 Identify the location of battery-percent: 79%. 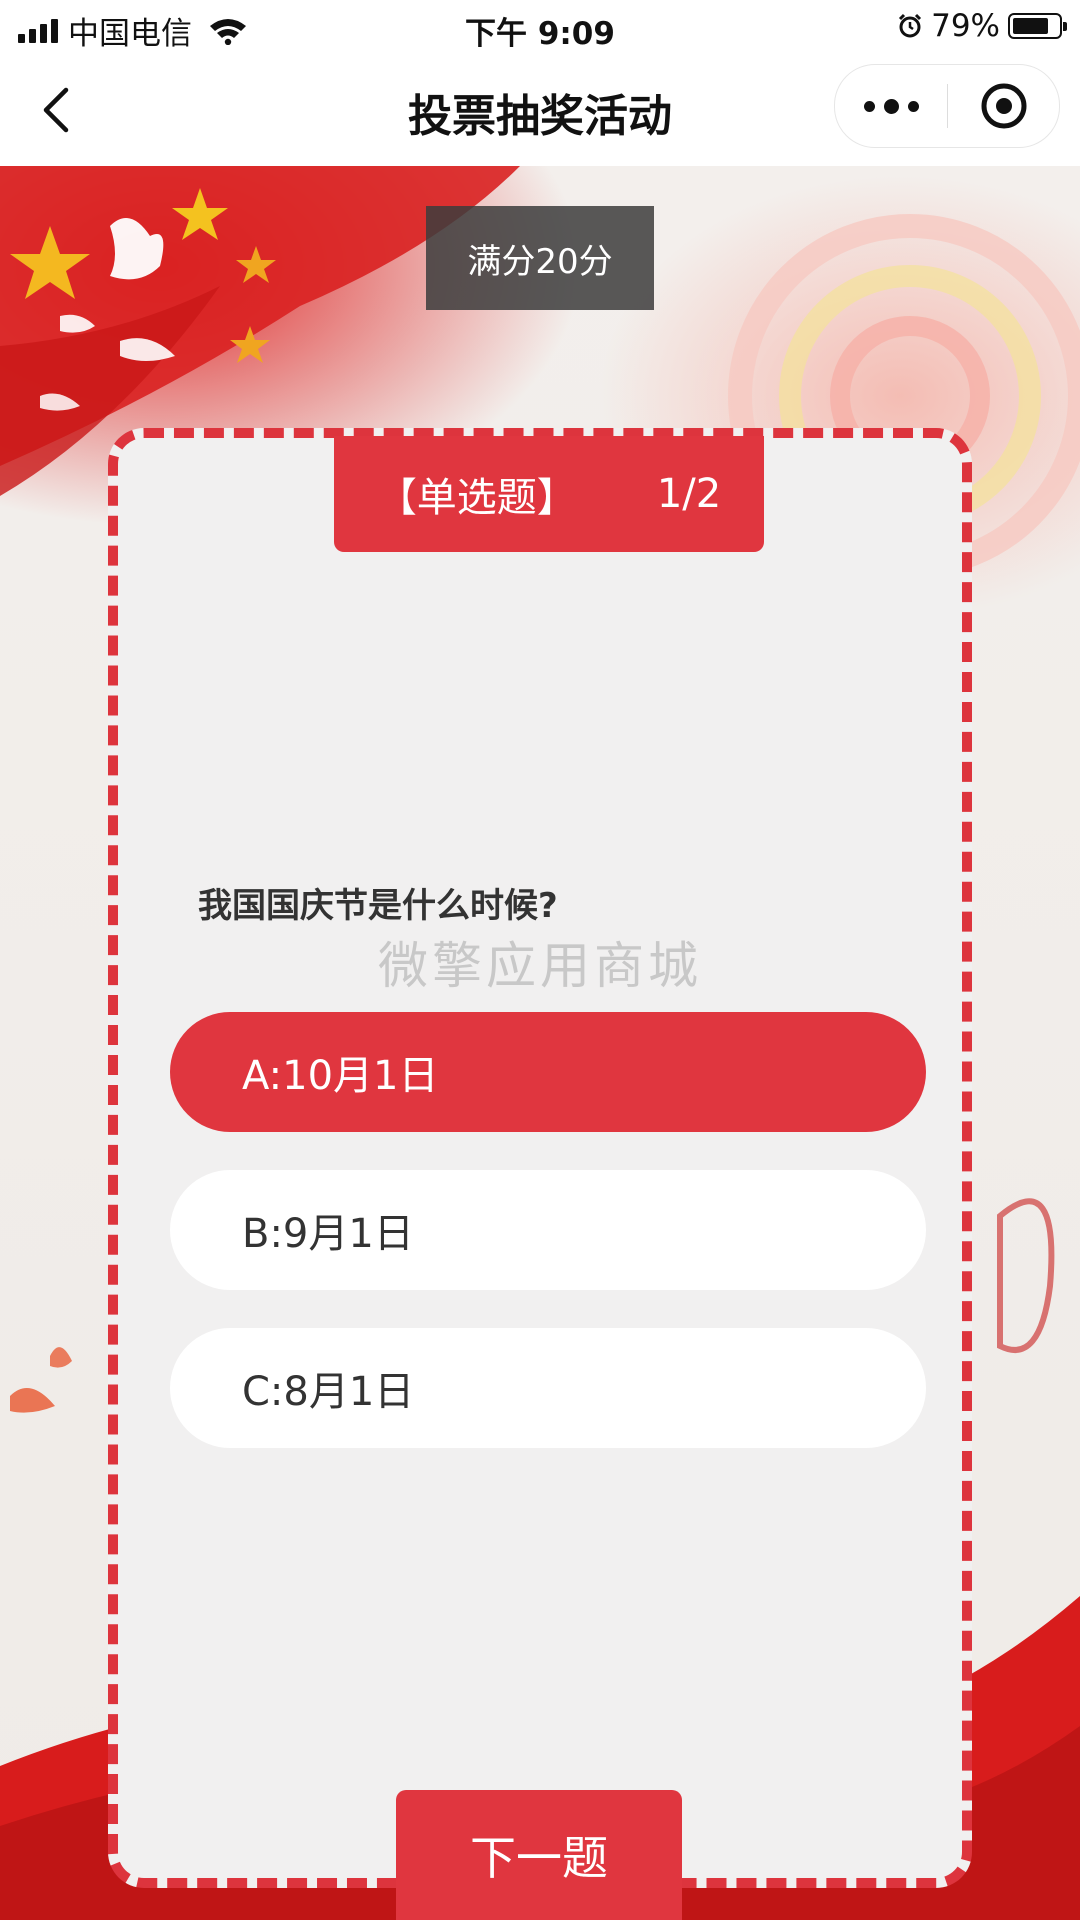
(965, 26).